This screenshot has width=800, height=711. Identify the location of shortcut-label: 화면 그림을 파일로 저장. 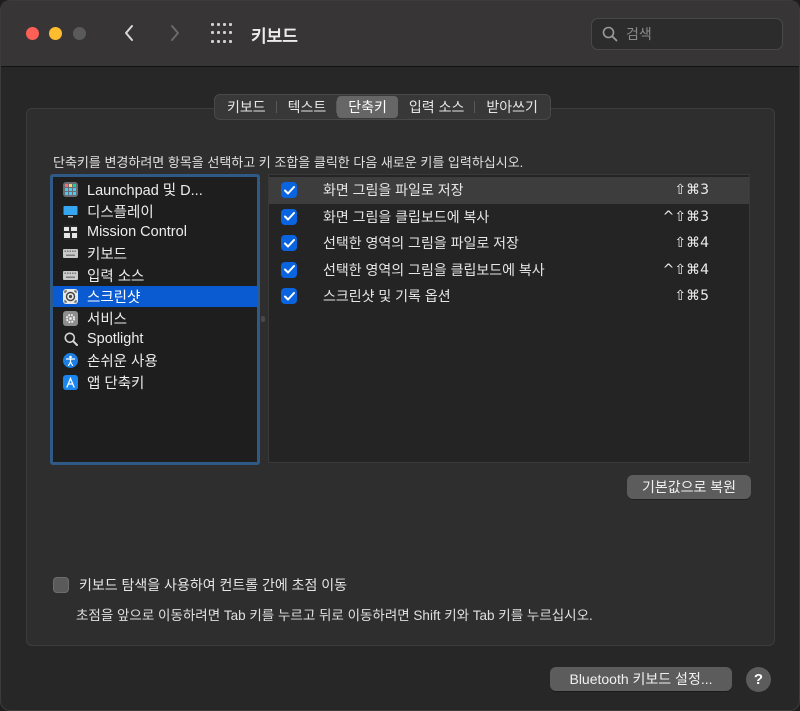
(393, 190).